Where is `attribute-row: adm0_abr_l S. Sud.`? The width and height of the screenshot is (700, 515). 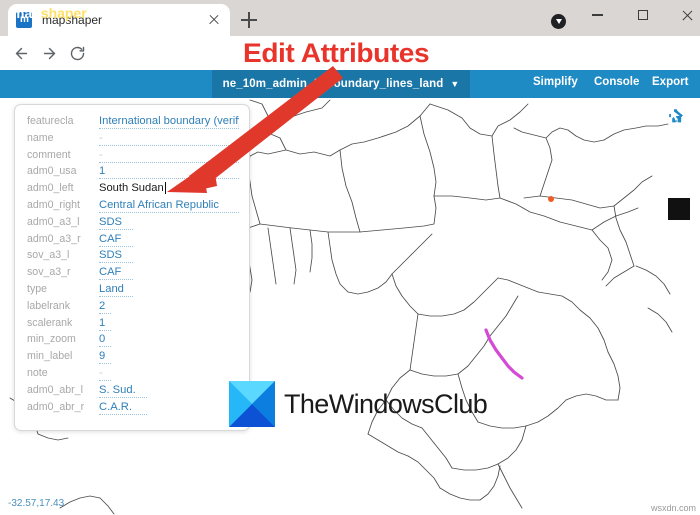
attribute-row: adm0_abr_l S. Sud. is located at coordinates (133, 391).